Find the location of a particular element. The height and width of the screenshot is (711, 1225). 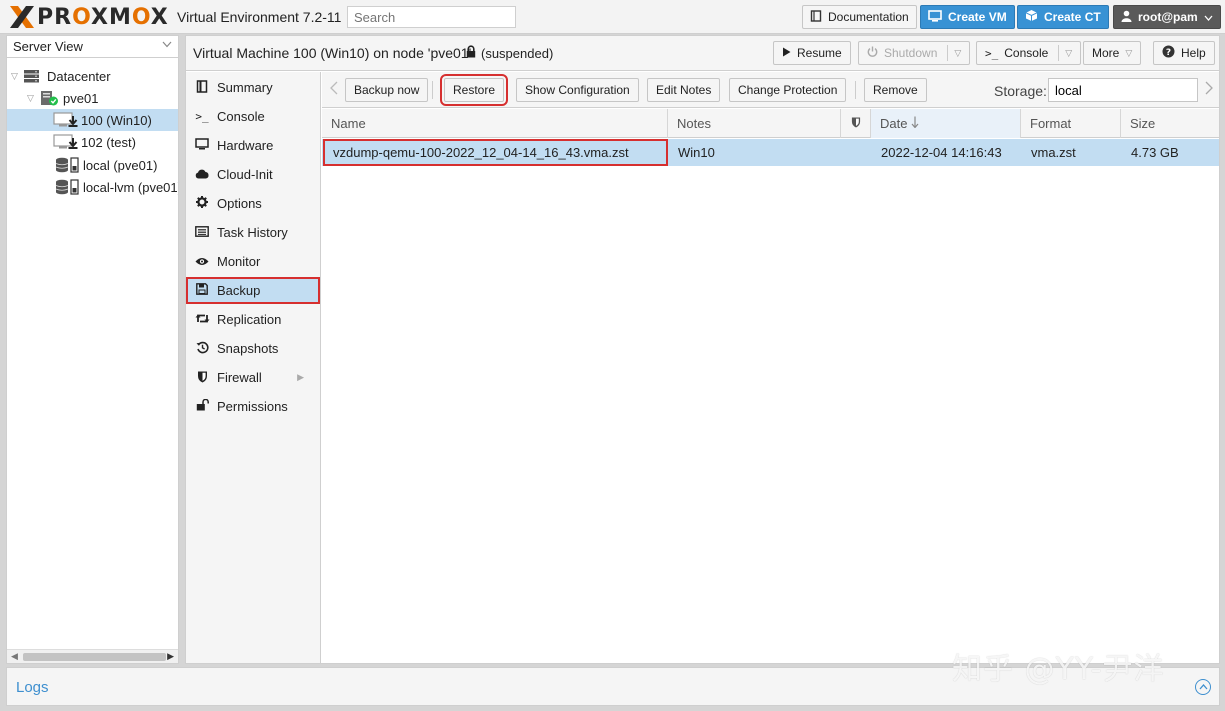

nav-item-summary: Summary is located at coordinates (253, 87).